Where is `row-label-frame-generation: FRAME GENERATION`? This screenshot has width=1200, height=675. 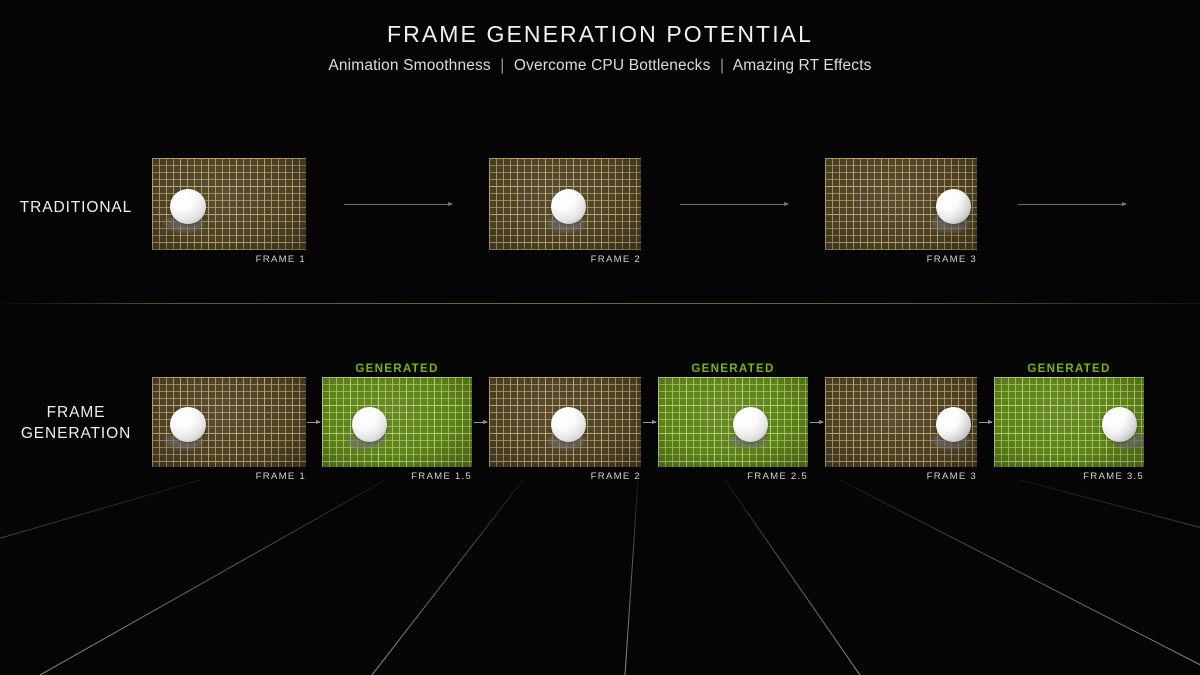 row-label-frame-generation: FRAME GENERATION is located at coordinates (76, 424).